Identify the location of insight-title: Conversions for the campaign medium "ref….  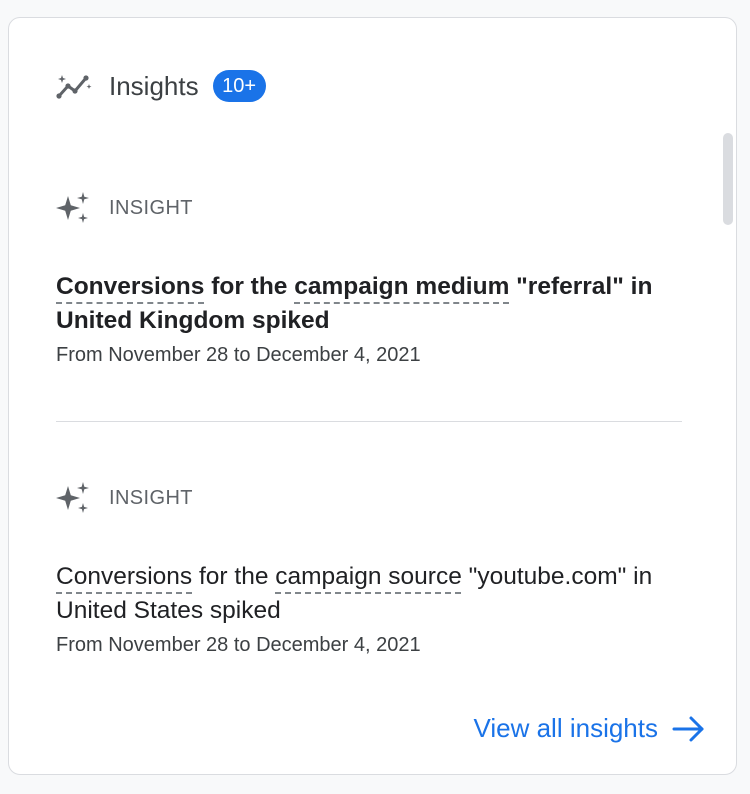
(371, 304).